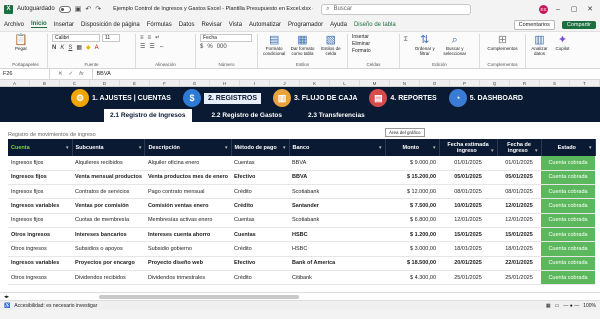 This screenshot has width=600, height=319. Describe the element at coordinates (337, 178) in the screenshot. I see `cell-banco: BBVA` at that location.